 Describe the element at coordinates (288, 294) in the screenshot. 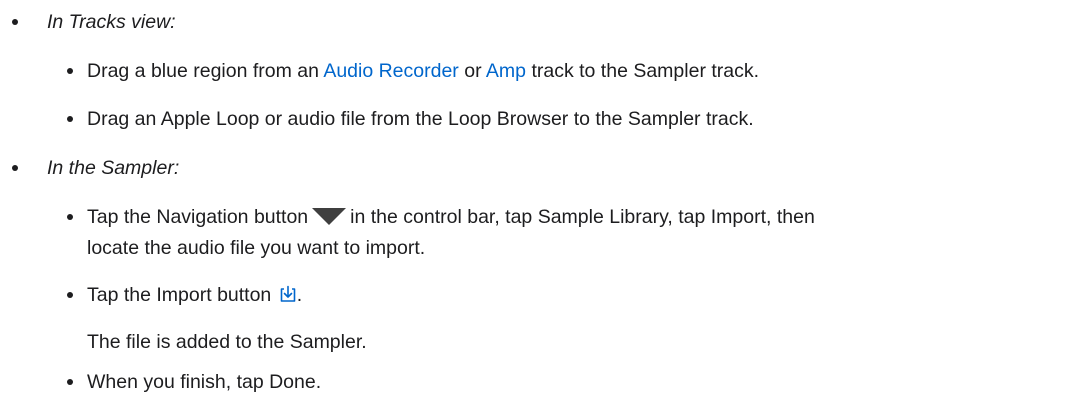

I see `import-icon` at that location.